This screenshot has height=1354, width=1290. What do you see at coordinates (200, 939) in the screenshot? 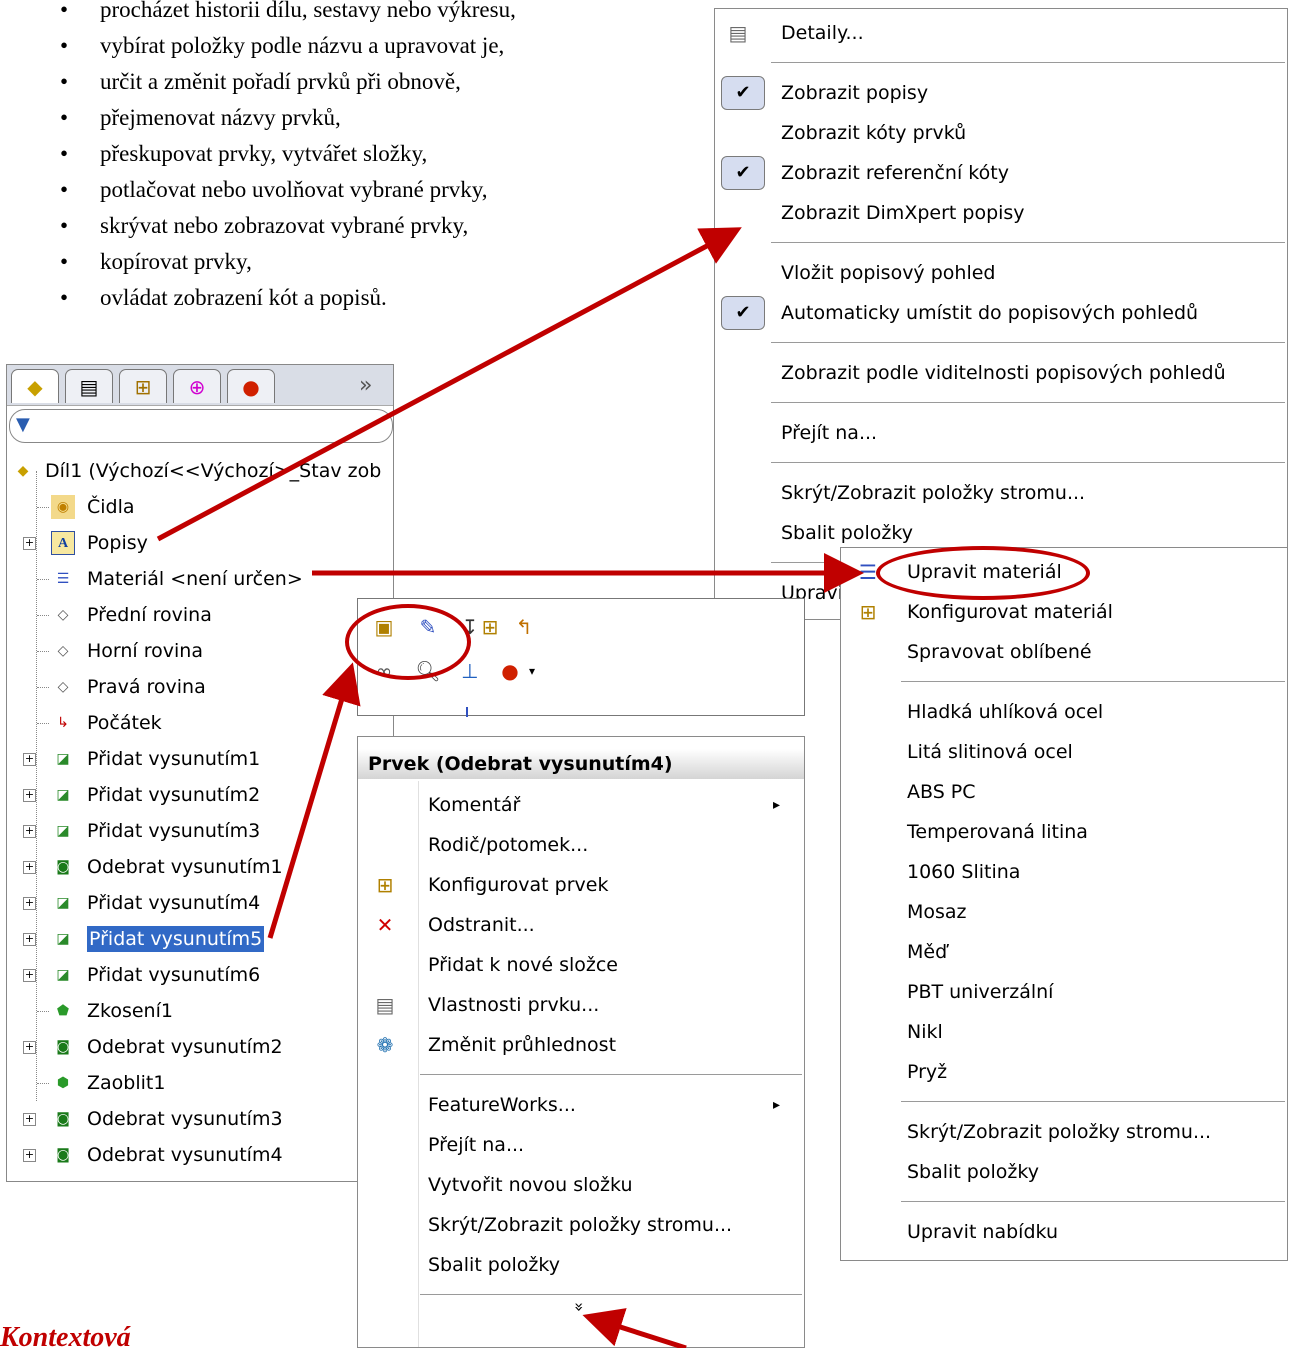
I see `tree-item: + ◪ Přidat vysunutím5` at bounding box center [200, 939].